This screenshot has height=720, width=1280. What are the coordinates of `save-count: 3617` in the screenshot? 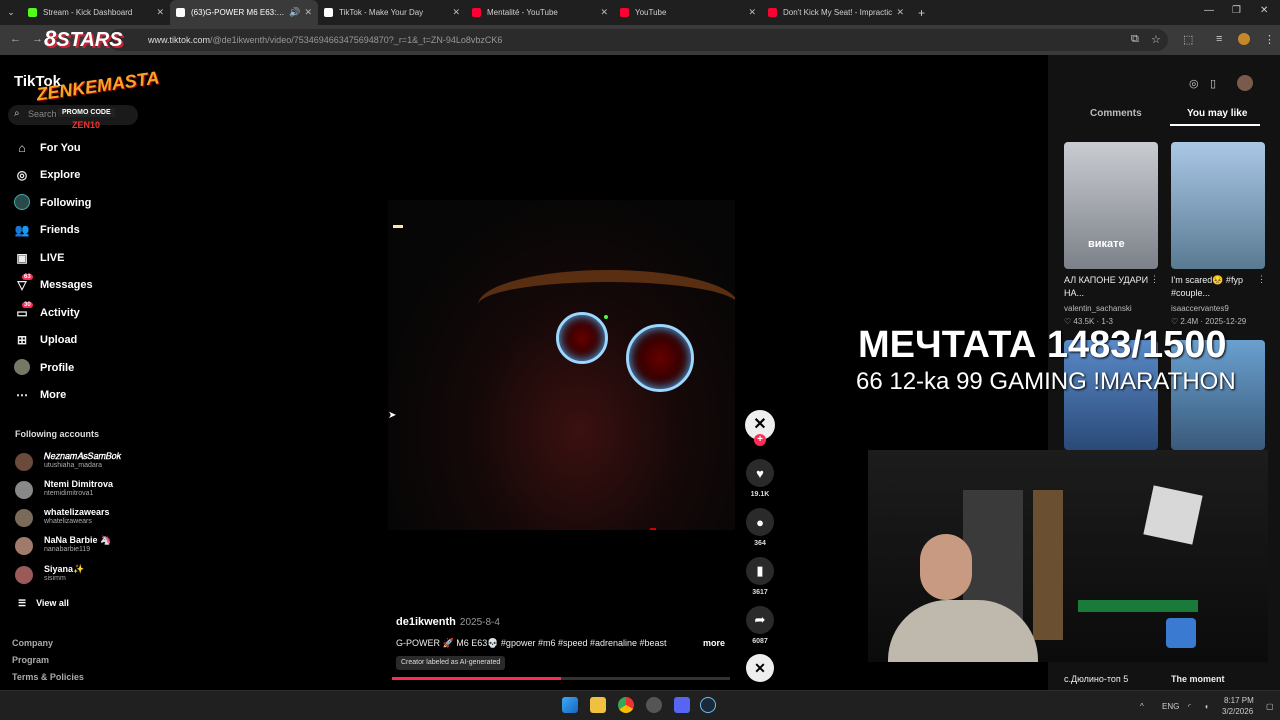 It's located at (760, 592).